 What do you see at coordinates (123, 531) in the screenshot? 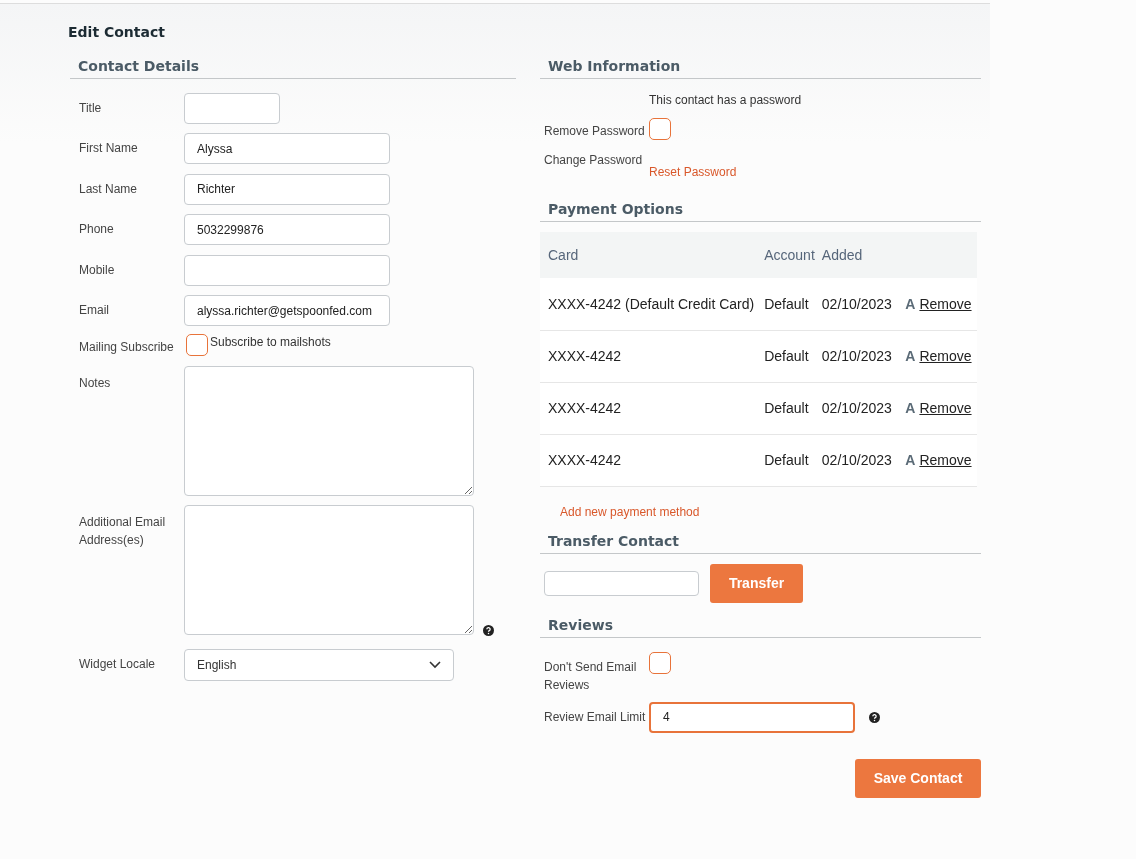
I see `field-label: Additional Email Address(es)` at bounding box center [123, 531].